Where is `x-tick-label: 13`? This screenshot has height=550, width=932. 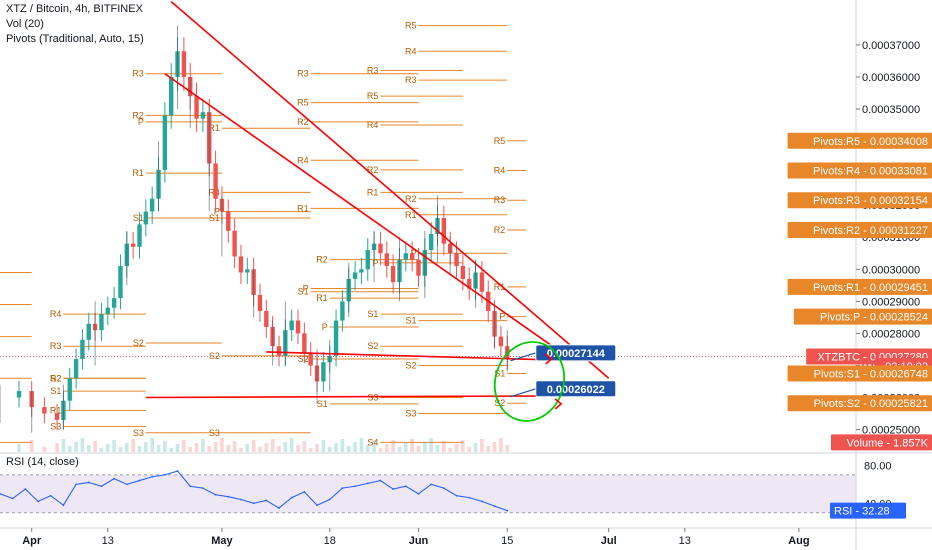
x-tick-label: 13 is located at coordinates (685, 541).